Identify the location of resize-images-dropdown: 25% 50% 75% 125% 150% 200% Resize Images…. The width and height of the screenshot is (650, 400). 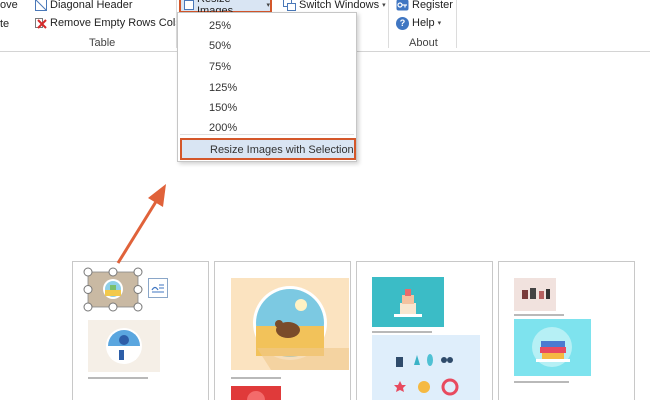
(267, 87).